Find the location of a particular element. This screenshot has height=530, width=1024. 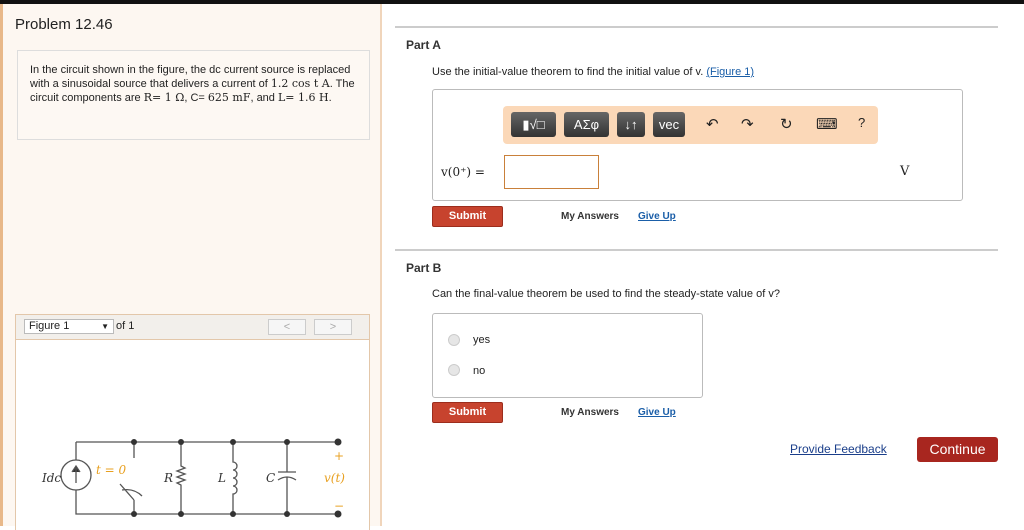

undo-icon: ↶ is located at coordinates (712, 124).